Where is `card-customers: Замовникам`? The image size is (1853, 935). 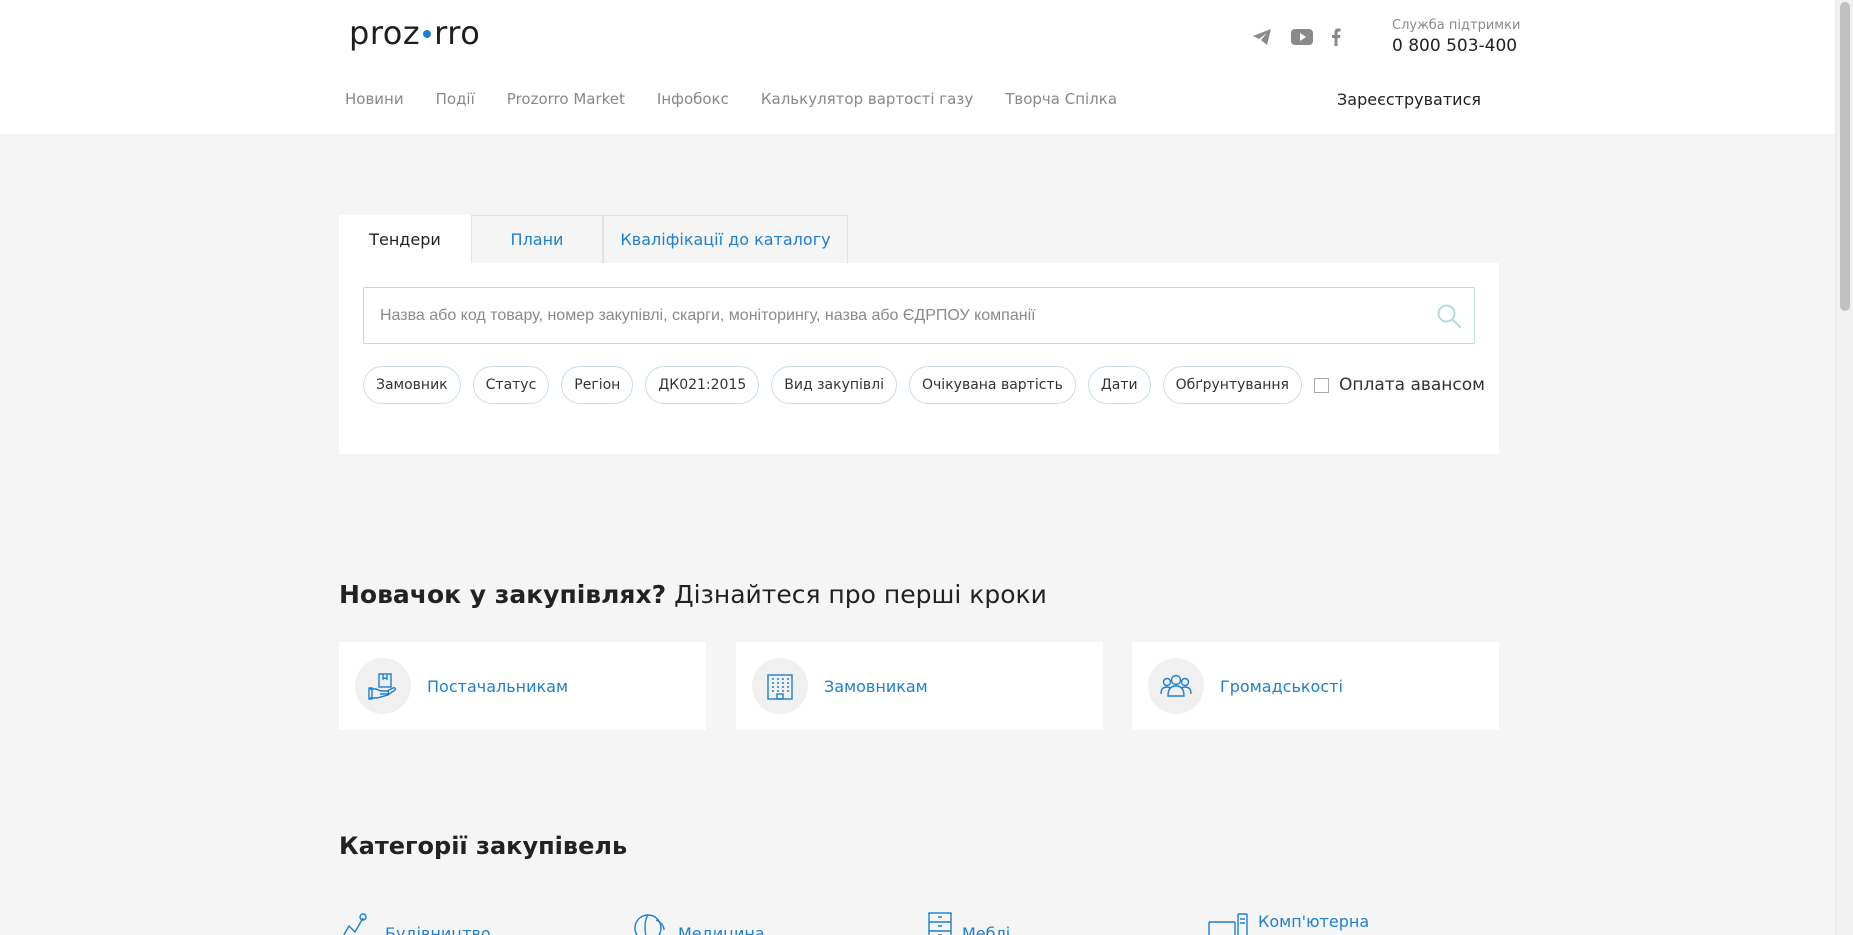 card-customers: Замовникам is located at coordinates (919, 686).